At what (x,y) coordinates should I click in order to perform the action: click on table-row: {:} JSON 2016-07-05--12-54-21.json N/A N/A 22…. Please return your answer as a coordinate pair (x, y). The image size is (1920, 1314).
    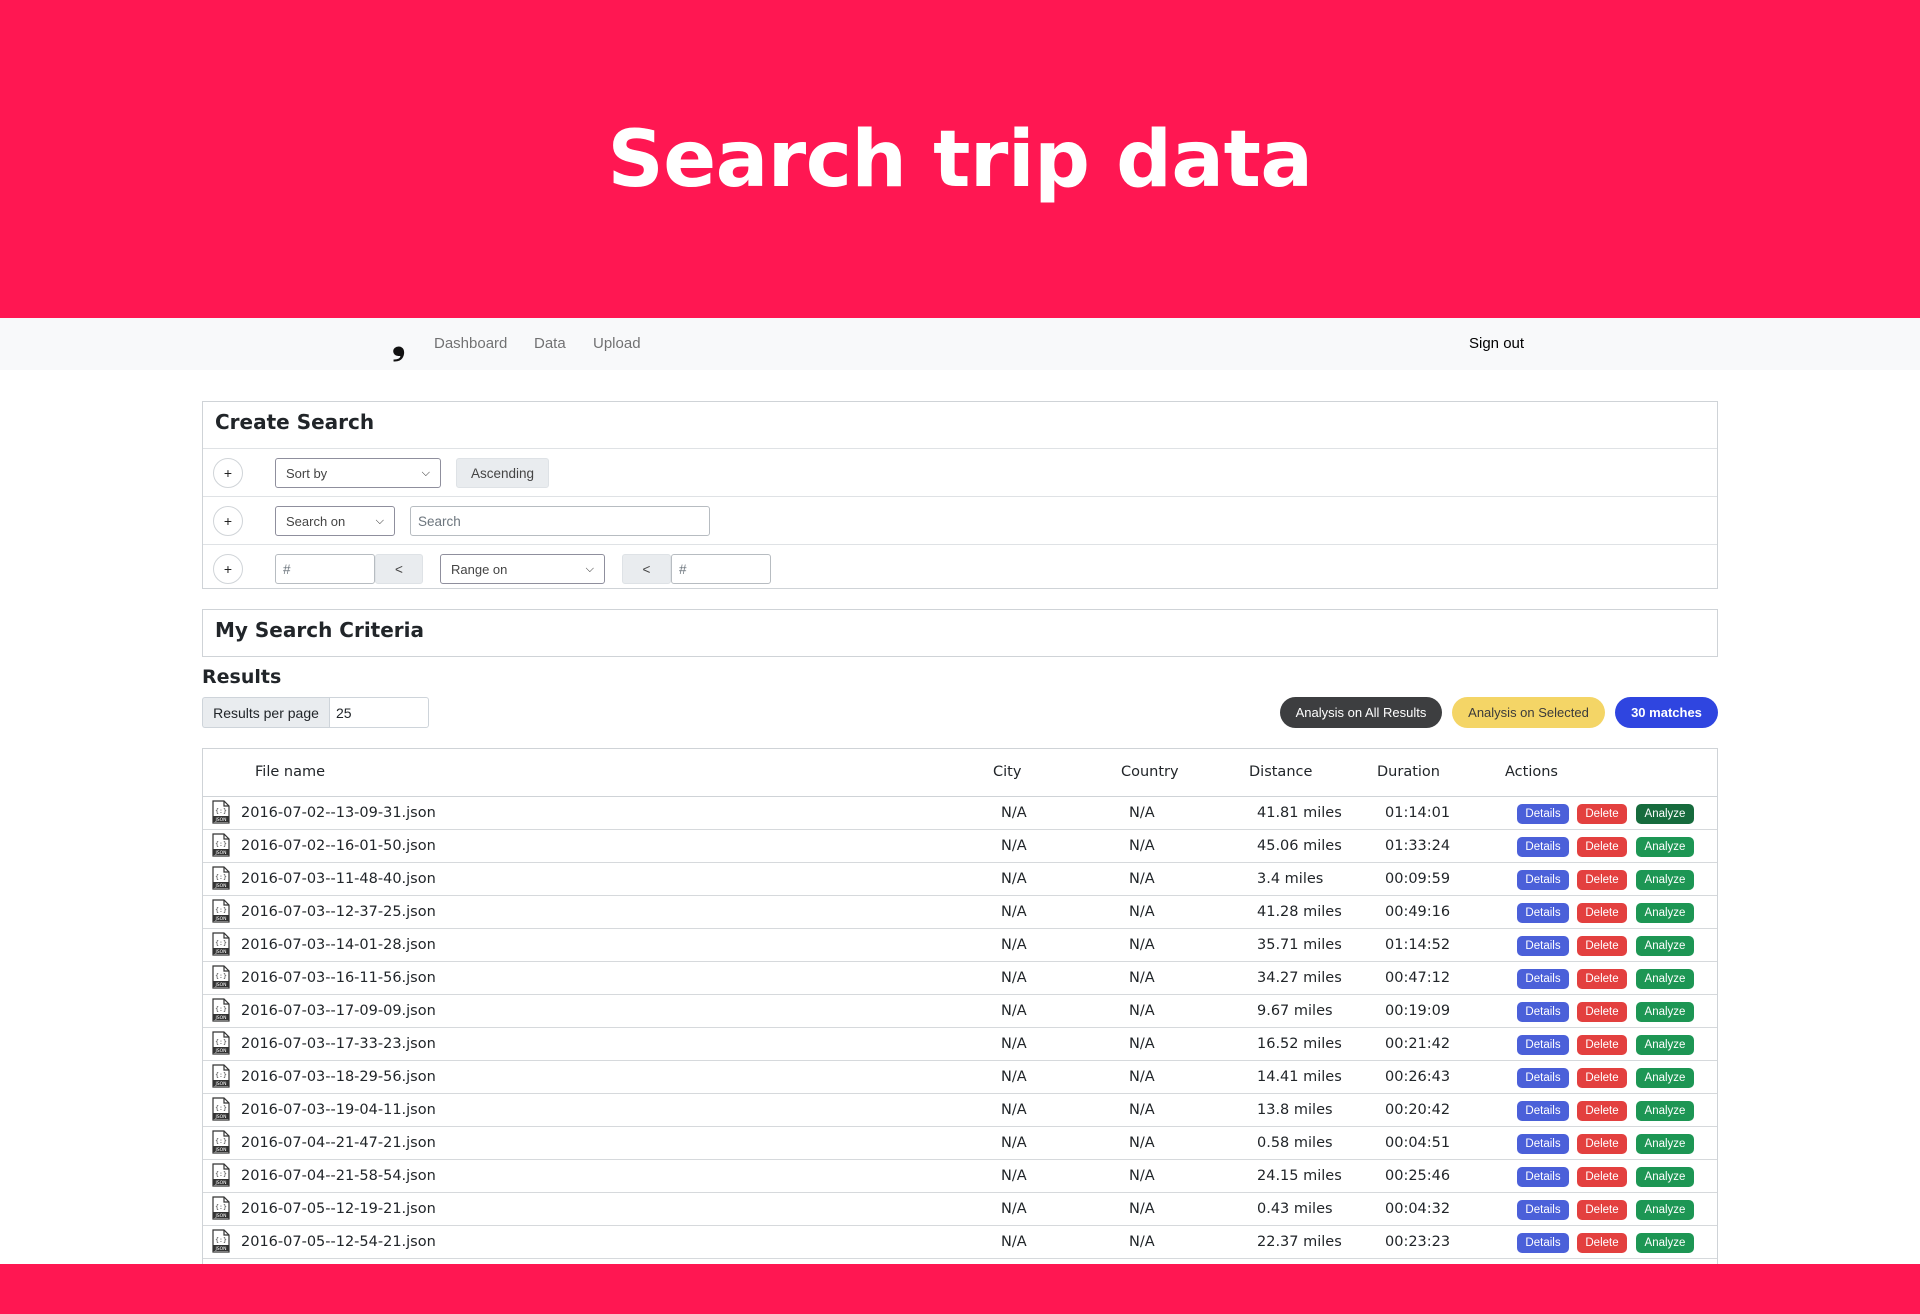
    Looking at the image, I should click on (960, 1242).